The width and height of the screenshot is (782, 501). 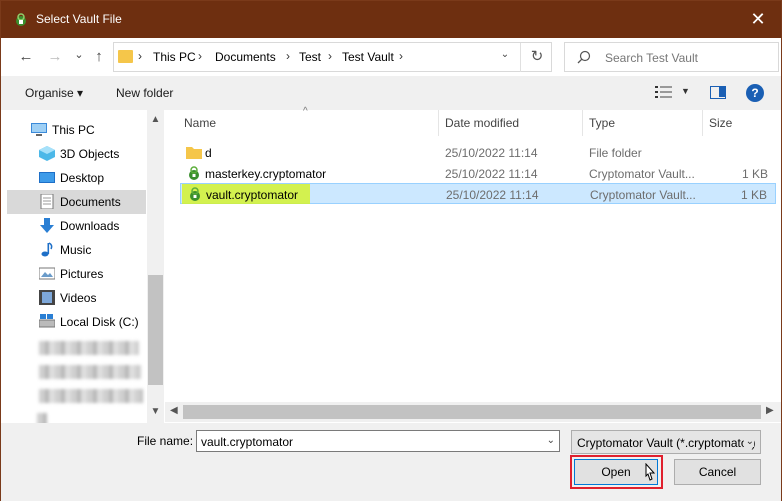 I want to click on sidebar-item-3d-objects: 3D Objects, so click(x=76, y=154).